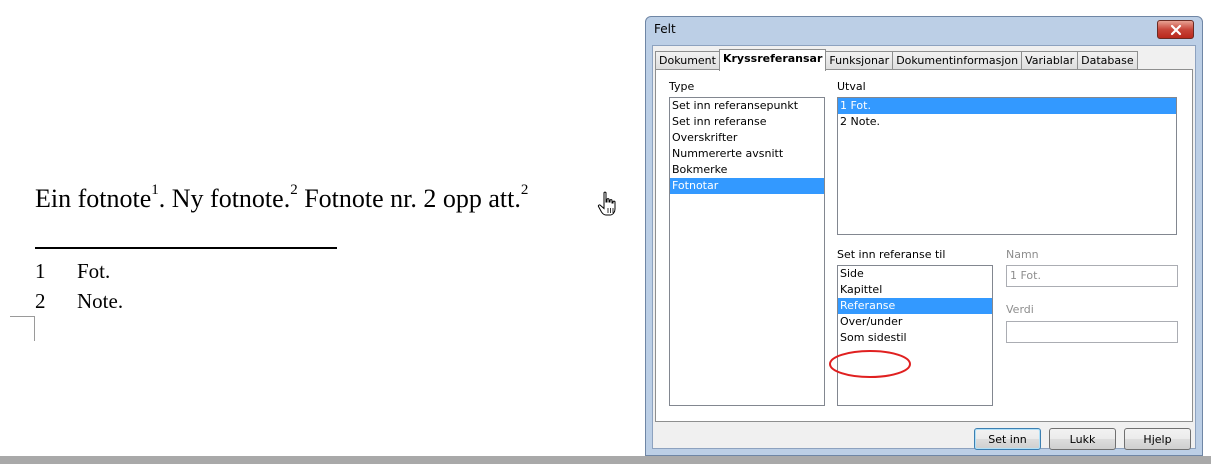 The image size is (1211, 464). What do you see at coordinates (924, 30) in the screenshot?
I see `dialog-titlebar: Felt` at bounding box center [924, 30].